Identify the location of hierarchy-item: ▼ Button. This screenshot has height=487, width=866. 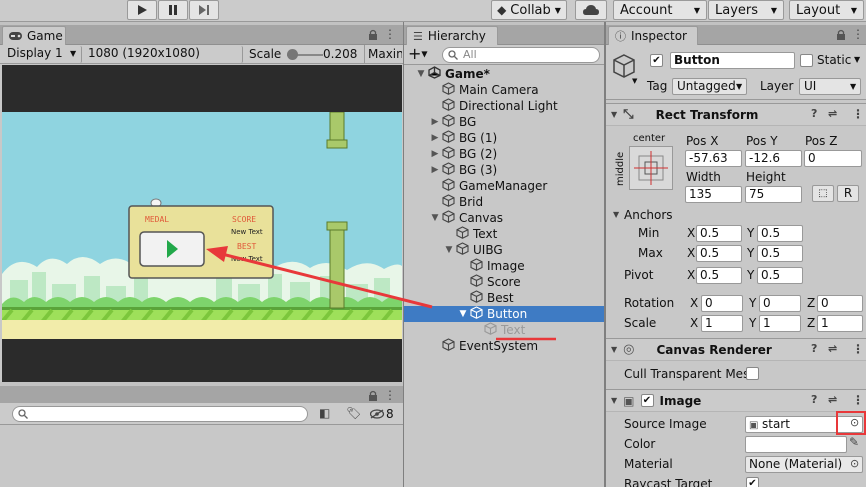
(504, 314).